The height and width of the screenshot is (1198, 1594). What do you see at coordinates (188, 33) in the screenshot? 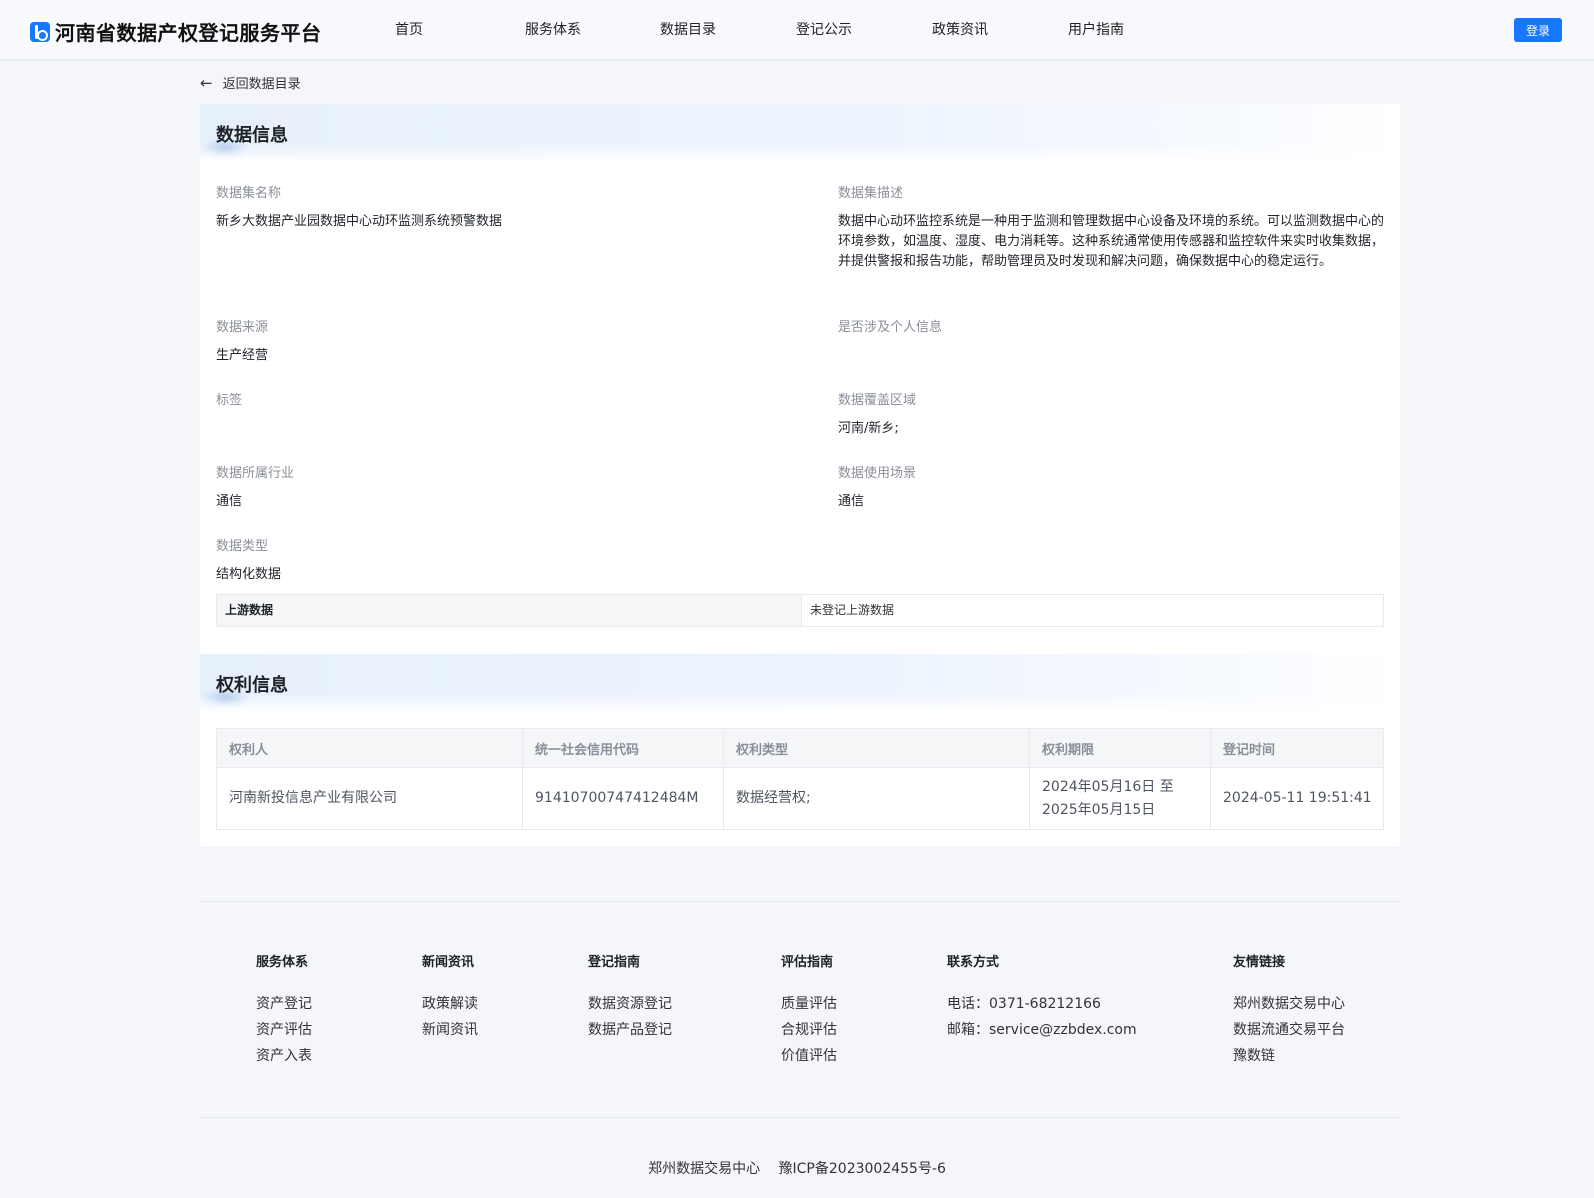
I see `platform-title: 河南省数据产权登记服务平台` at bounding box center [188, 33].